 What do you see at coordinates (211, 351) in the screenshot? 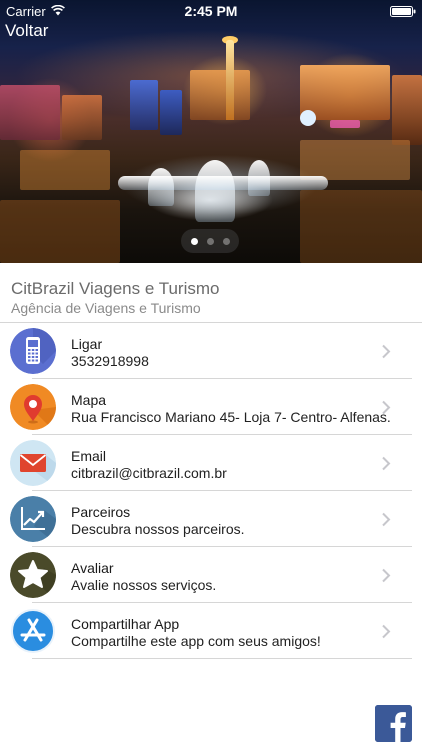
I see `menu-item-ligar: Ligar 3532918998` at bounding box center [211, 351].